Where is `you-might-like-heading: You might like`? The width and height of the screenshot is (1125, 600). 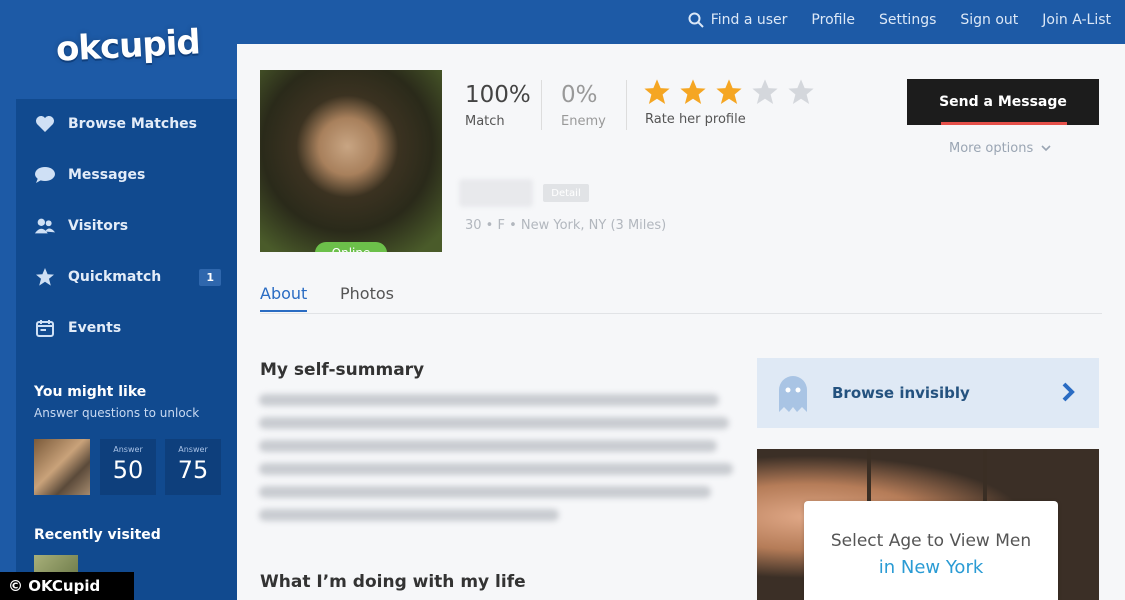
you-might-like-heading: You might like is located at coordinates (90, 392).